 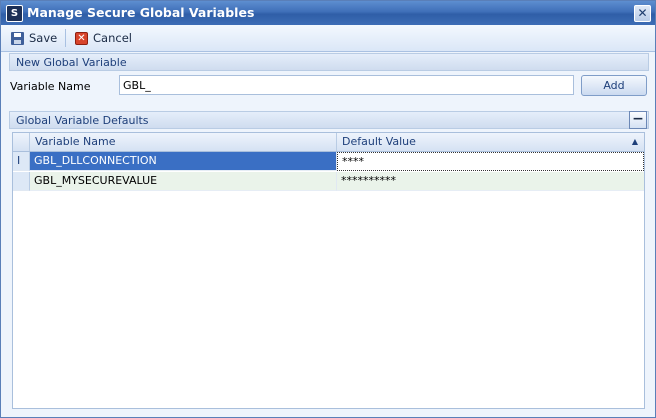 I want to click on save-button: Save, so click(x=34, y=38).